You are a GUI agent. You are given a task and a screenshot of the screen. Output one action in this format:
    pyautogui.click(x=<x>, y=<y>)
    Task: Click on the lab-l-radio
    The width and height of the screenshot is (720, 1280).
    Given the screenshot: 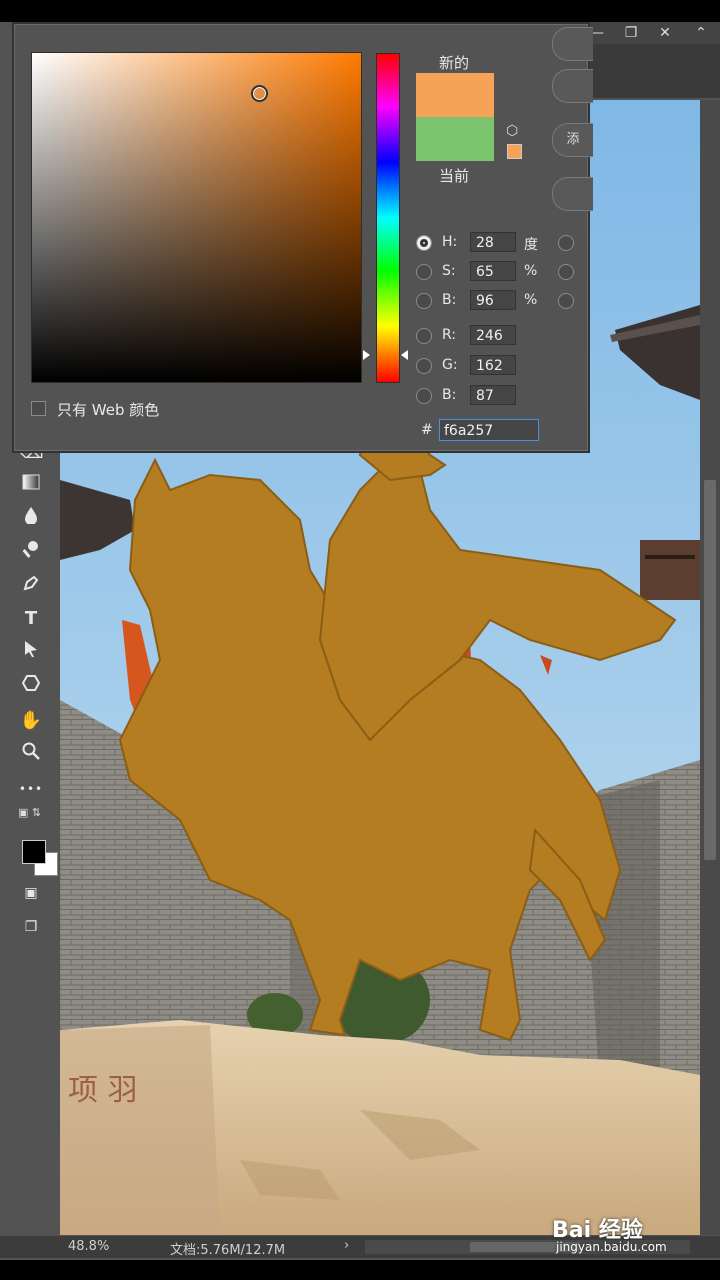 What is the action you would take?
    pyautogui.click(x=566, y=243)
    